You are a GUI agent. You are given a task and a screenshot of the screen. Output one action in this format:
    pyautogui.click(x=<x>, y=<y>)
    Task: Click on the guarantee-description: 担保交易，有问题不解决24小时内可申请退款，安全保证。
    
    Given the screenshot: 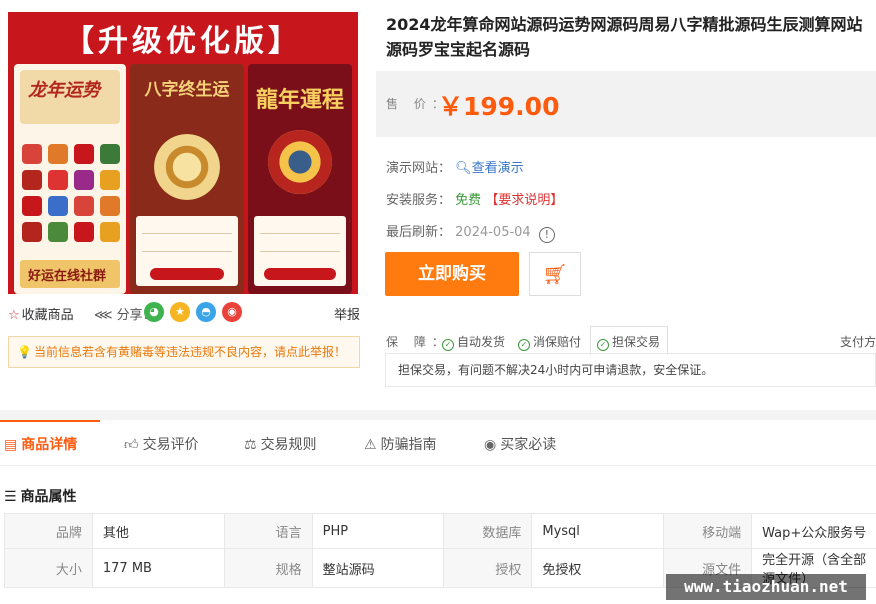 What is the action you would take?
    pyautogui.click(x=630, y=370)
    